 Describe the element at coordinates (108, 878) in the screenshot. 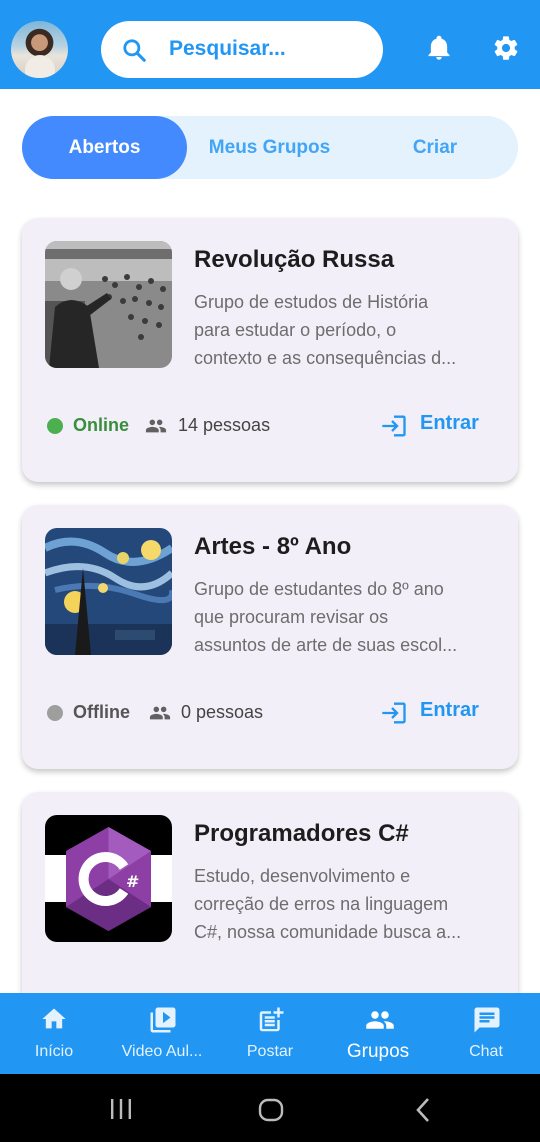

I see `group-thumbnail: #` at that location.